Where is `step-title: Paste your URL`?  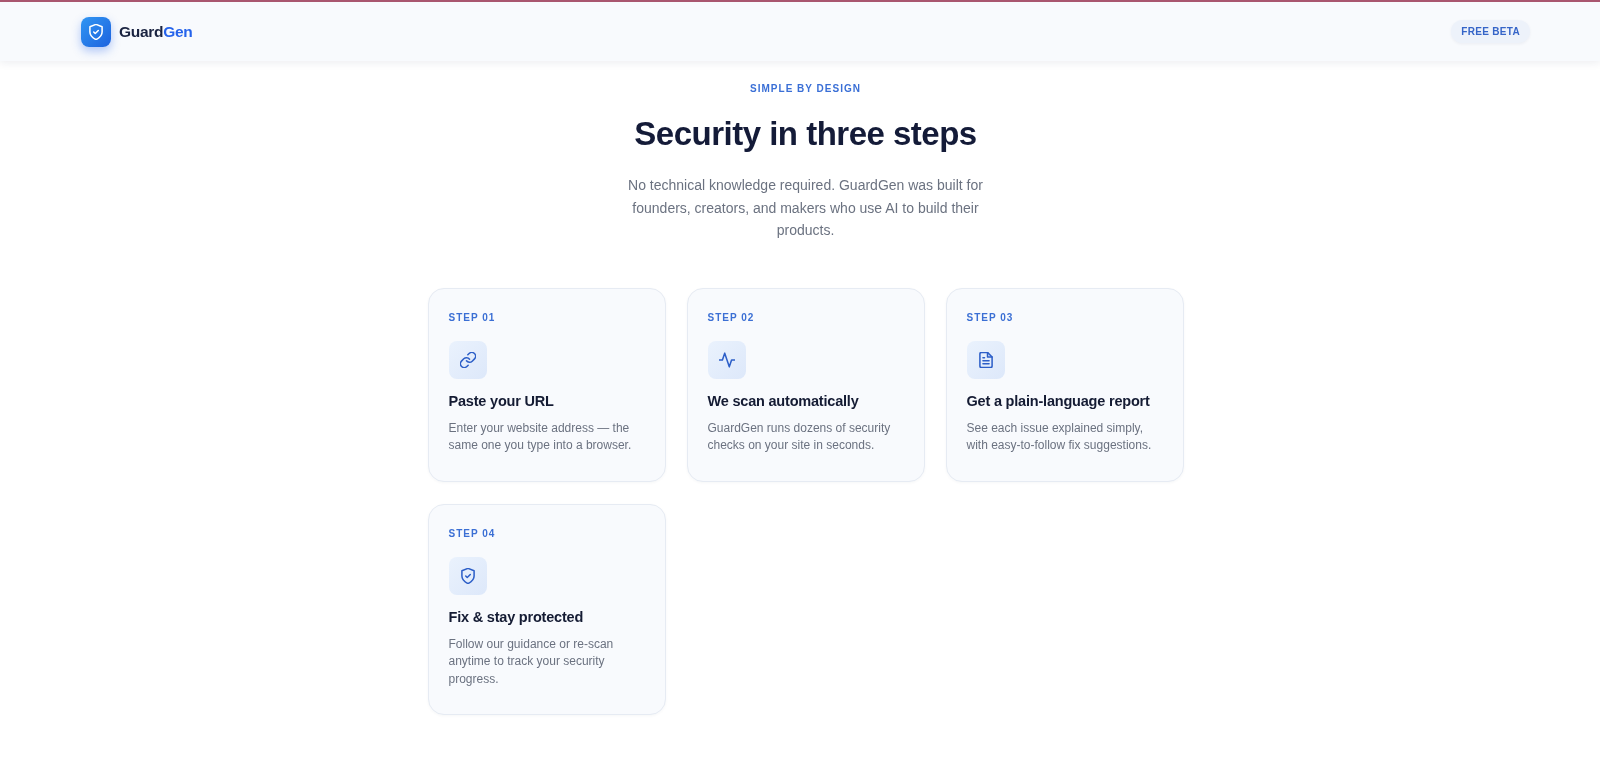
step-title: Paste your URL is located at coordinates (501, 401).